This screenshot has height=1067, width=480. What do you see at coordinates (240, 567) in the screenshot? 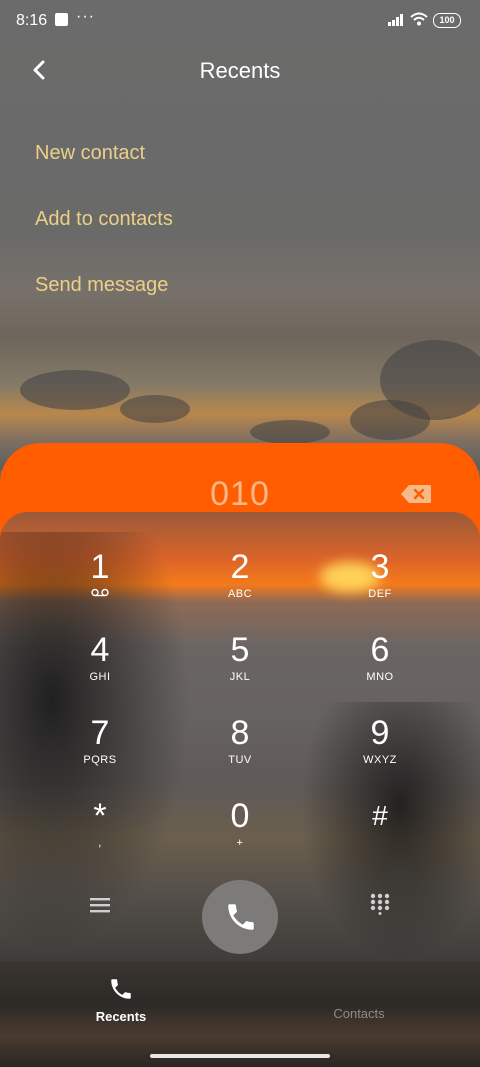
I see `key-digit: 2` at bounding box center [240, 567].